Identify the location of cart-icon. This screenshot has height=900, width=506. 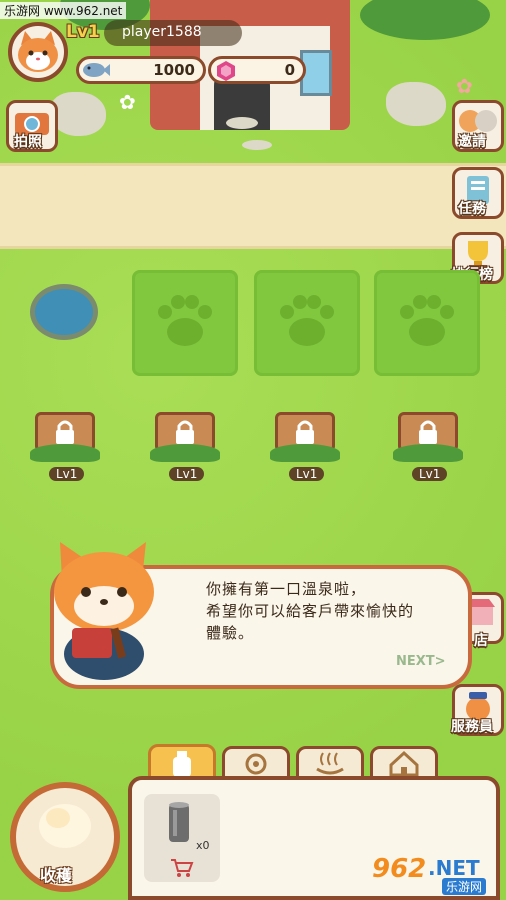
(182, 868).